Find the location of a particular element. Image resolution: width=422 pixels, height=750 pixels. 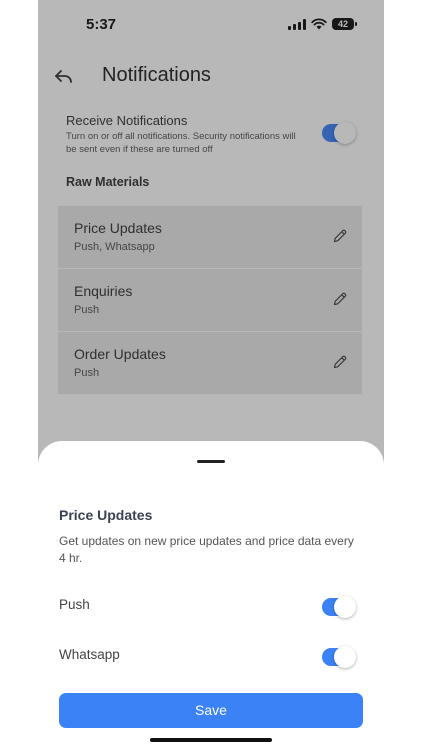

status-icons: 42 is located at coordinates (322, 24).